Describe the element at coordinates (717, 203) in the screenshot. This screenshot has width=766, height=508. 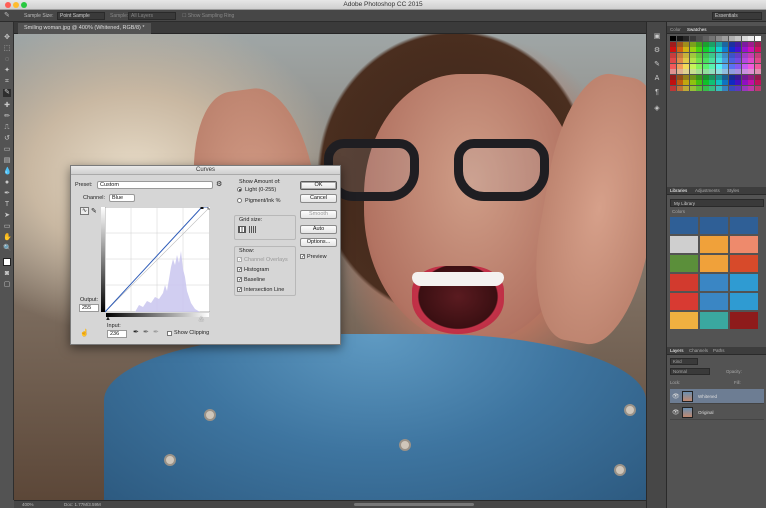
I see `library-select: My Library` at that location.